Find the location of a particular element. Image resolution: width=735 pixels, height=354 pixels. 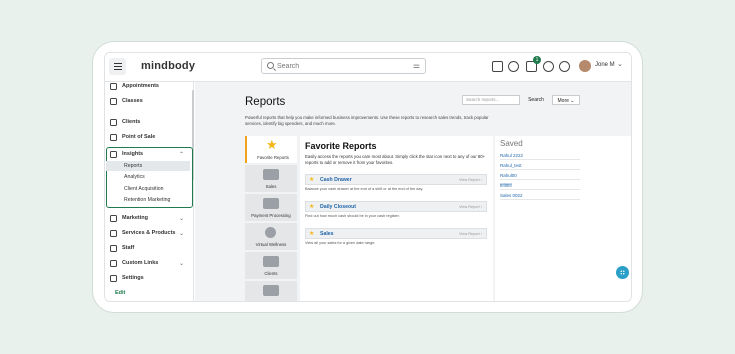

user-name: Jone M is located at coordinates (605, 65).